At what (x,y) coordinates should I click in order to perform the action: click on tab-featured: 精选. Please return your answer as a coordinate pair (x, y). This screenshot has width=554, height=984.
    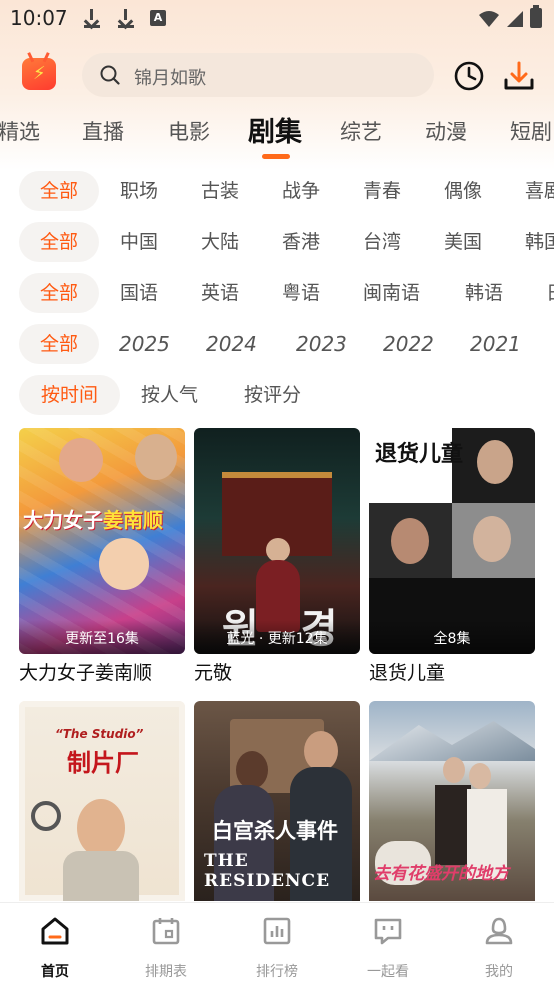
    Looking at the image, I should click on (20, 131).